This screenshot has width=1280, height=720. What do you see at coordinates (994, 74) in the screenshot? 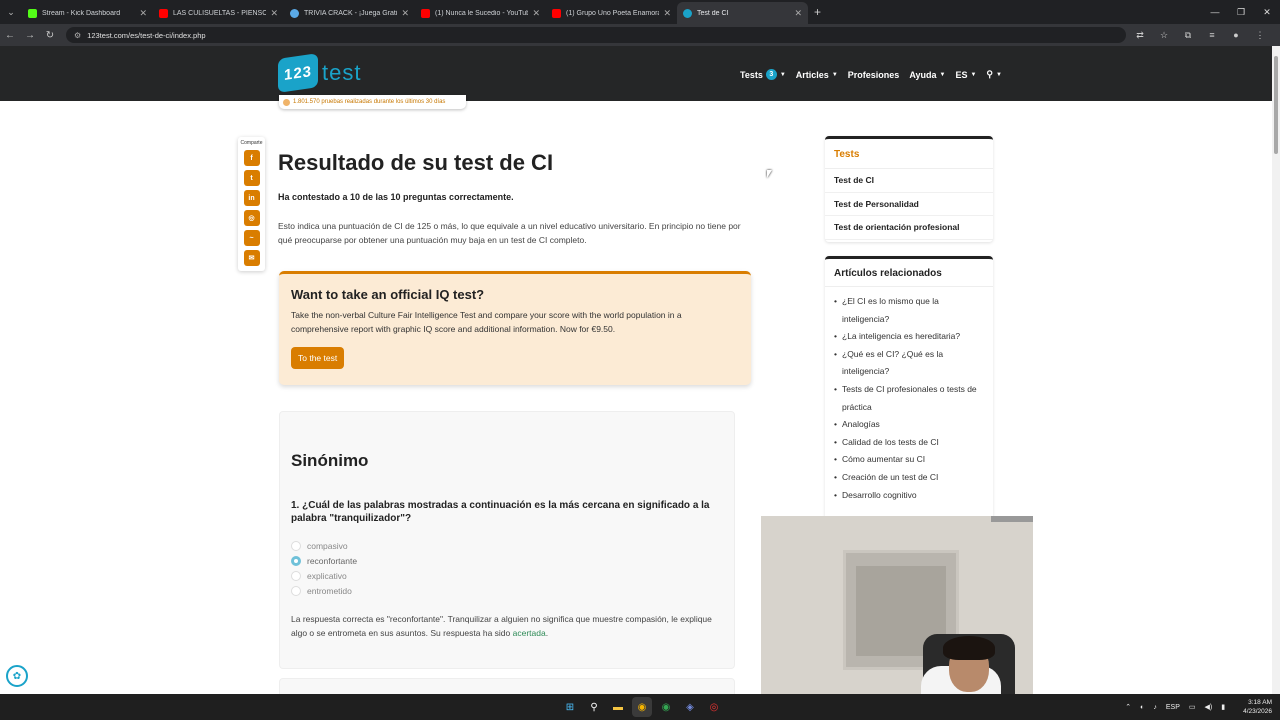
I see `nav-search: ⚲ ▼` at bounding box center [994, 74].